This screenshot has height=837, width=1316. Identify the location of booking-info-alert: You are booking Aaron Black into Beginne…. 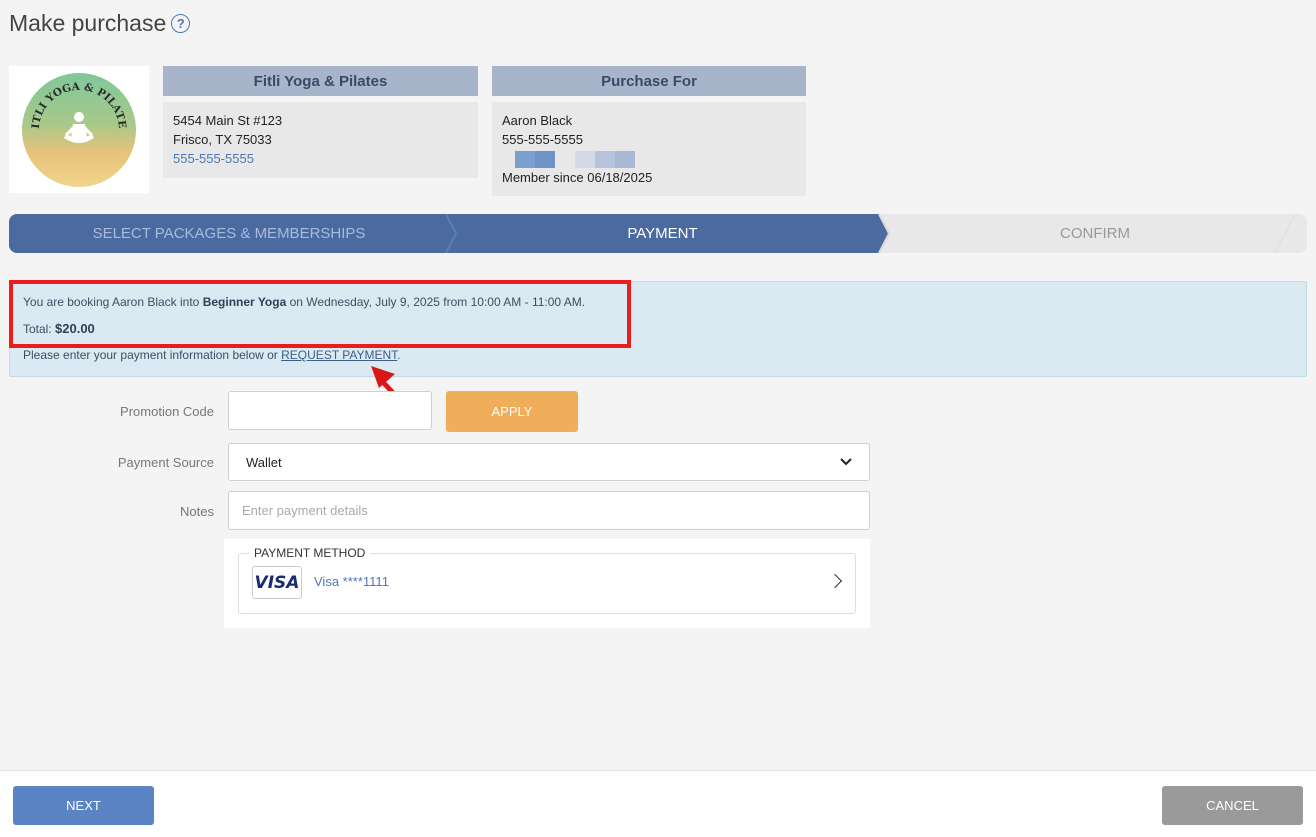
(658, 329).